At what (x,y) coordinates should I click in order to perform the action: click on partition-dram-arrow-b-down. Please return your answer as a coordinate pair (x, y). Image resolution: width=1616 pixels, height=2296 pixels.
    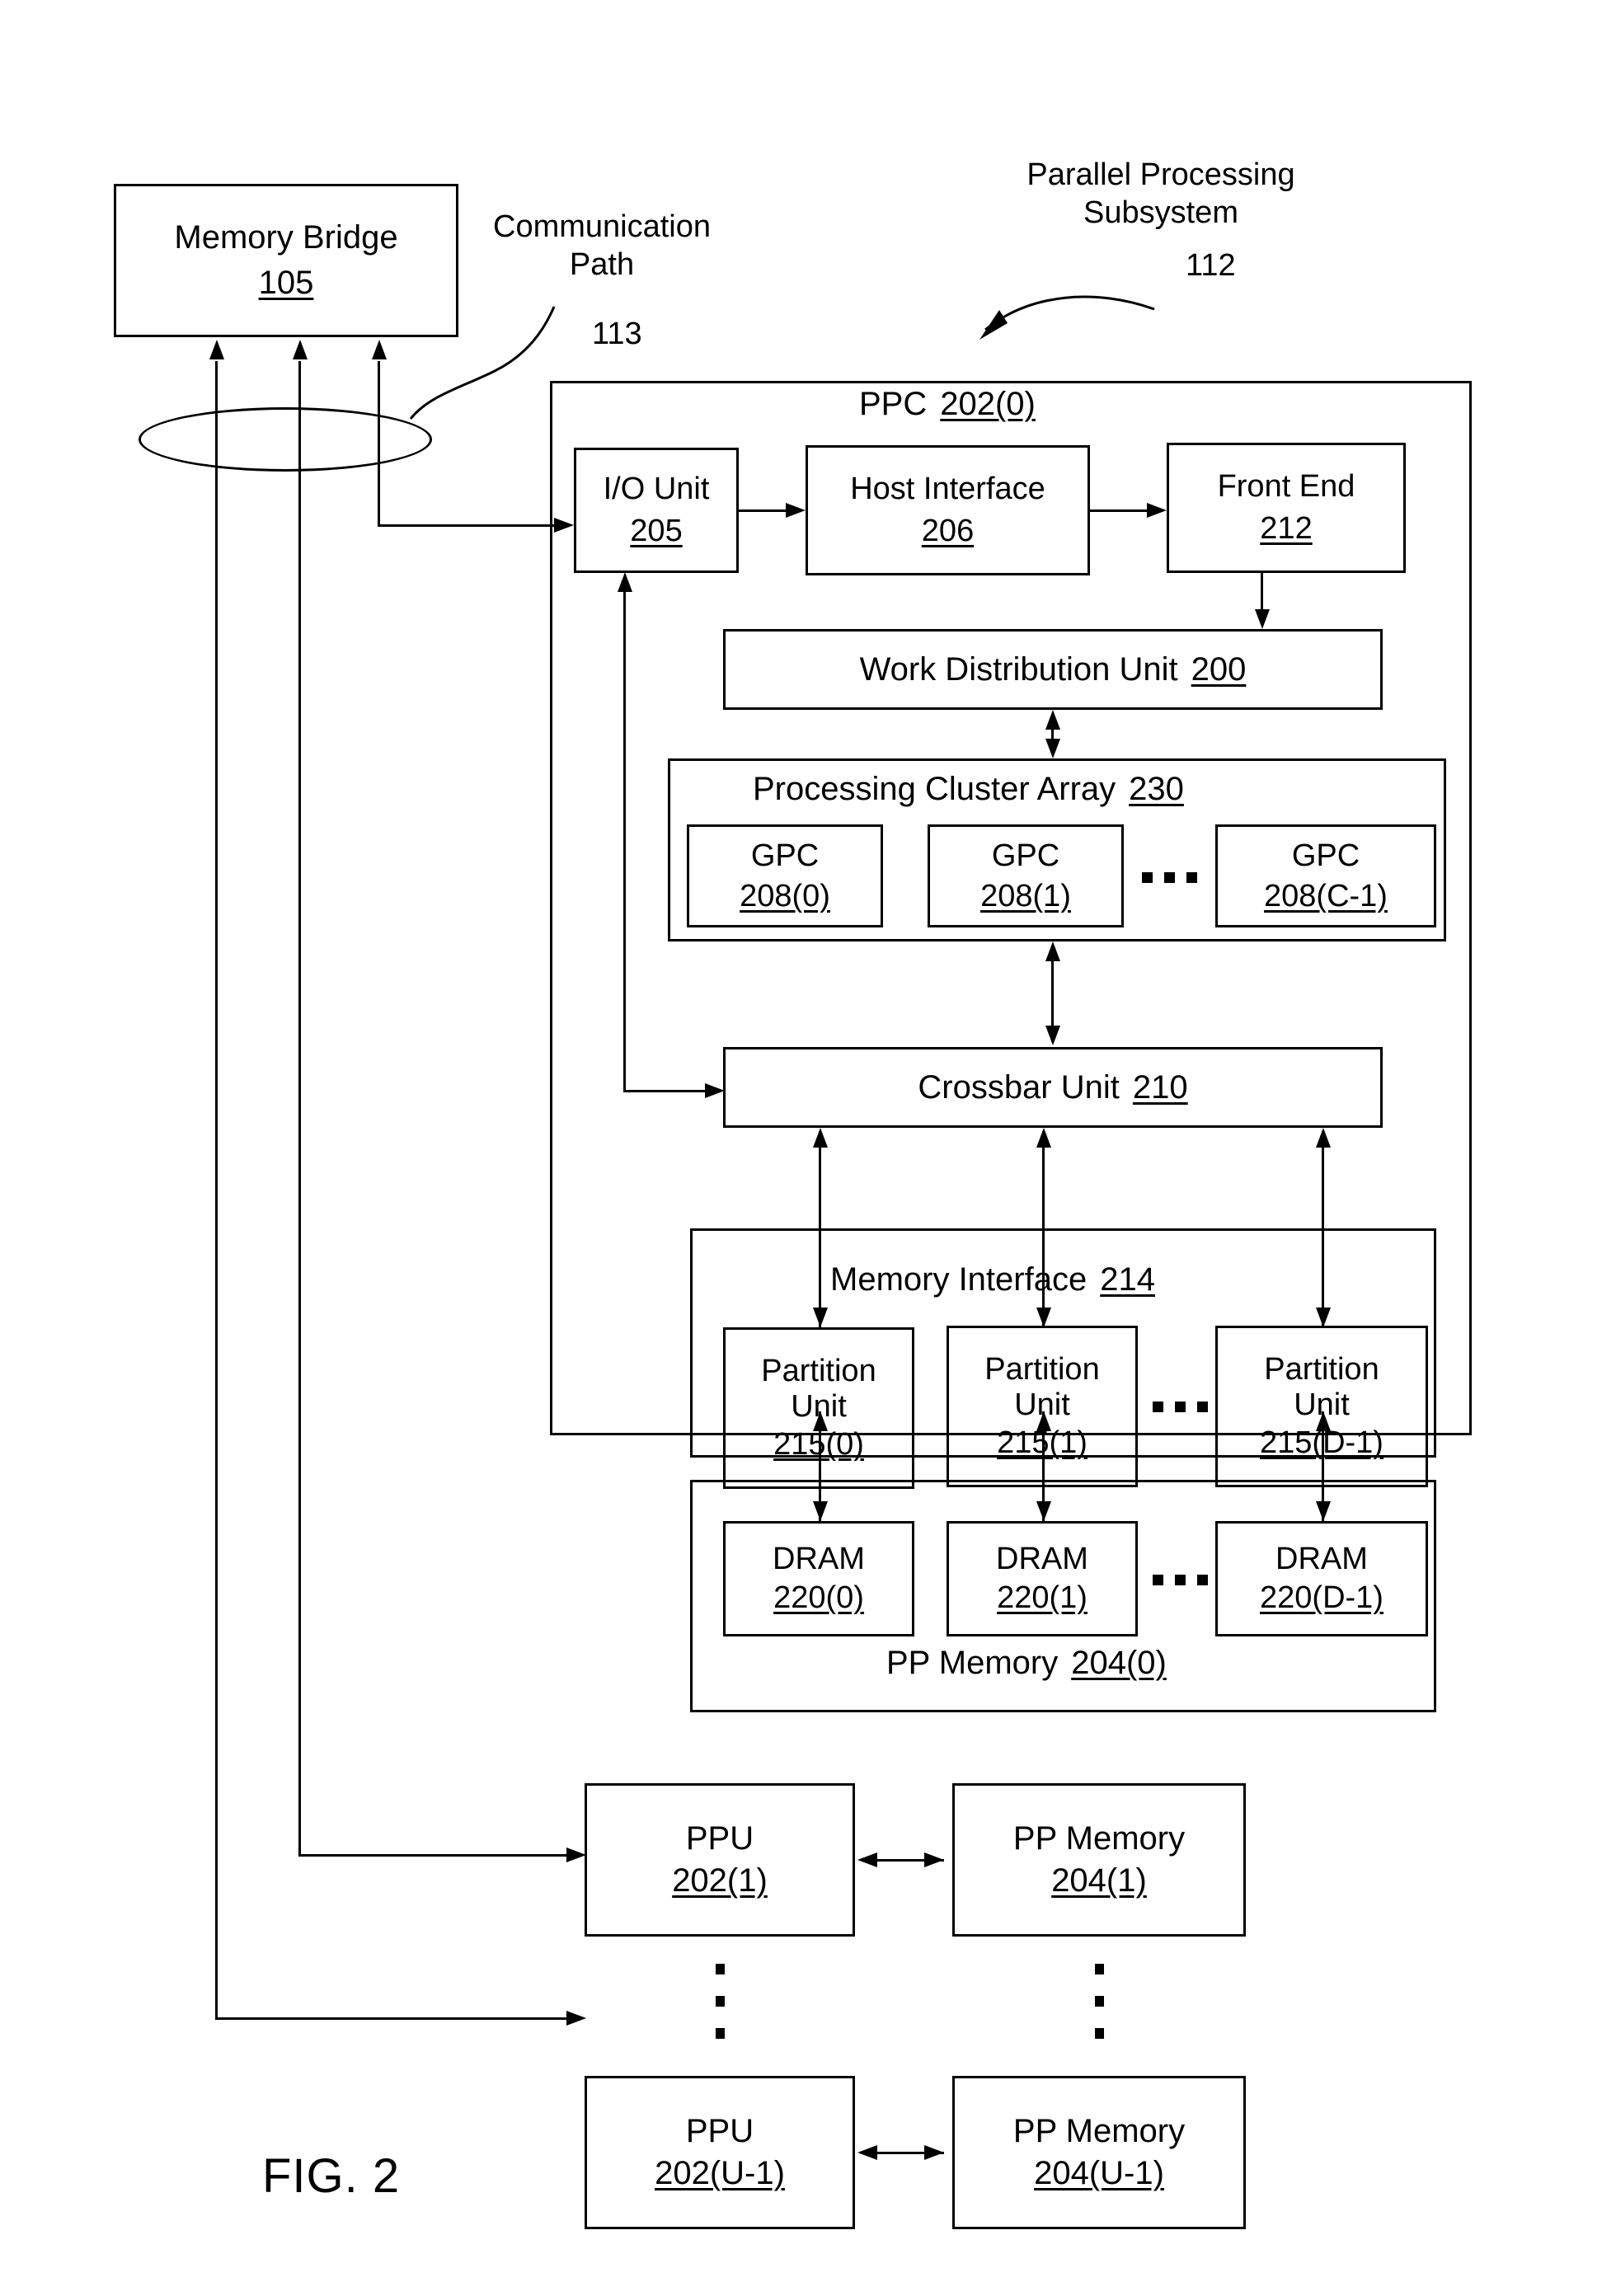
    Looking at the image, I should click on (1043, 1511).